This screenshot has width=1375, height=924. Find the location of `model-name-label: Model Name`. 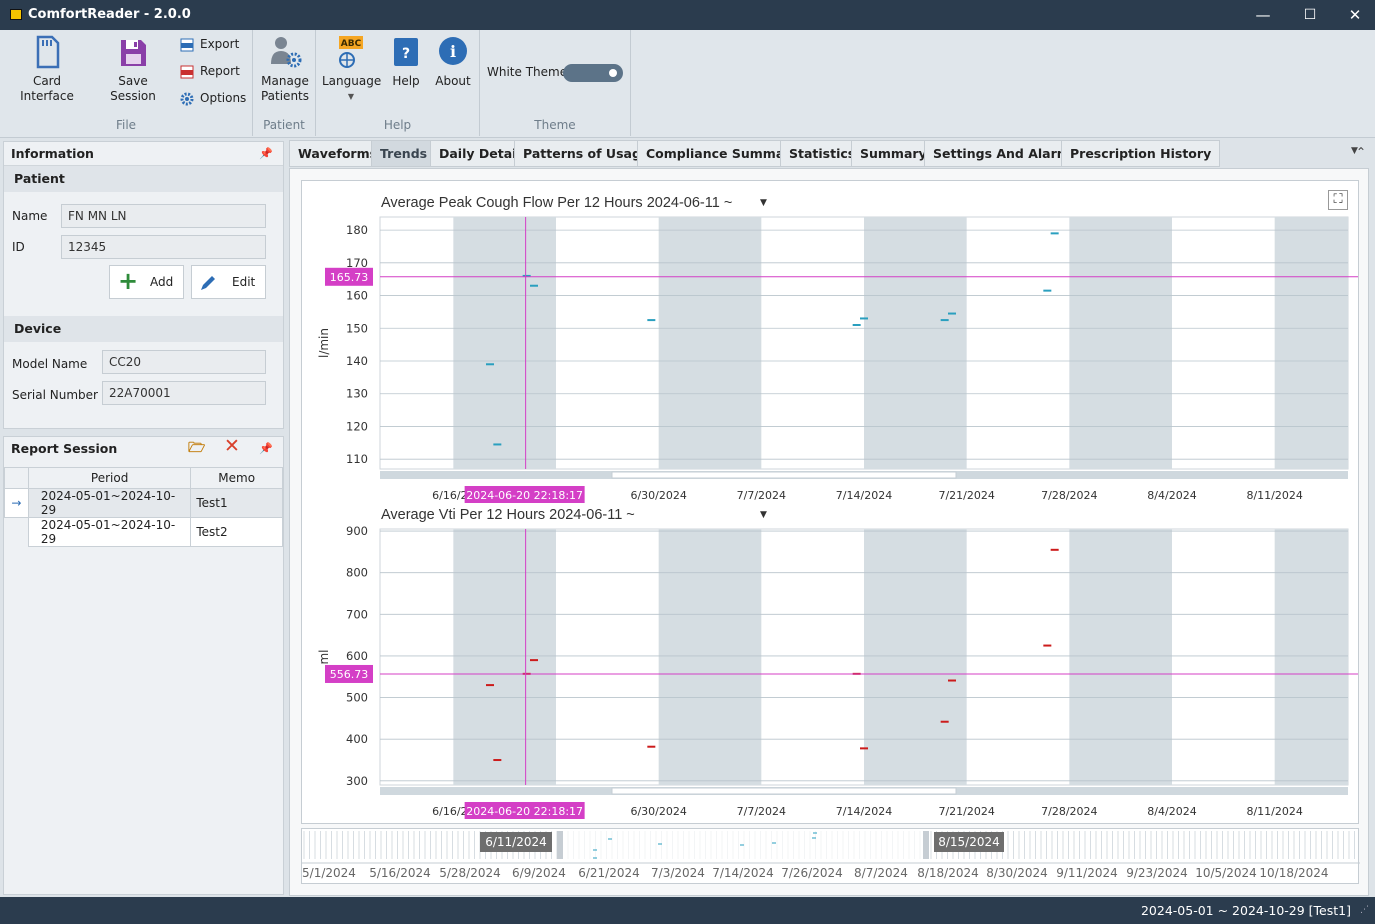

model-name-label: Model Name is located at coordinates (50, 364).